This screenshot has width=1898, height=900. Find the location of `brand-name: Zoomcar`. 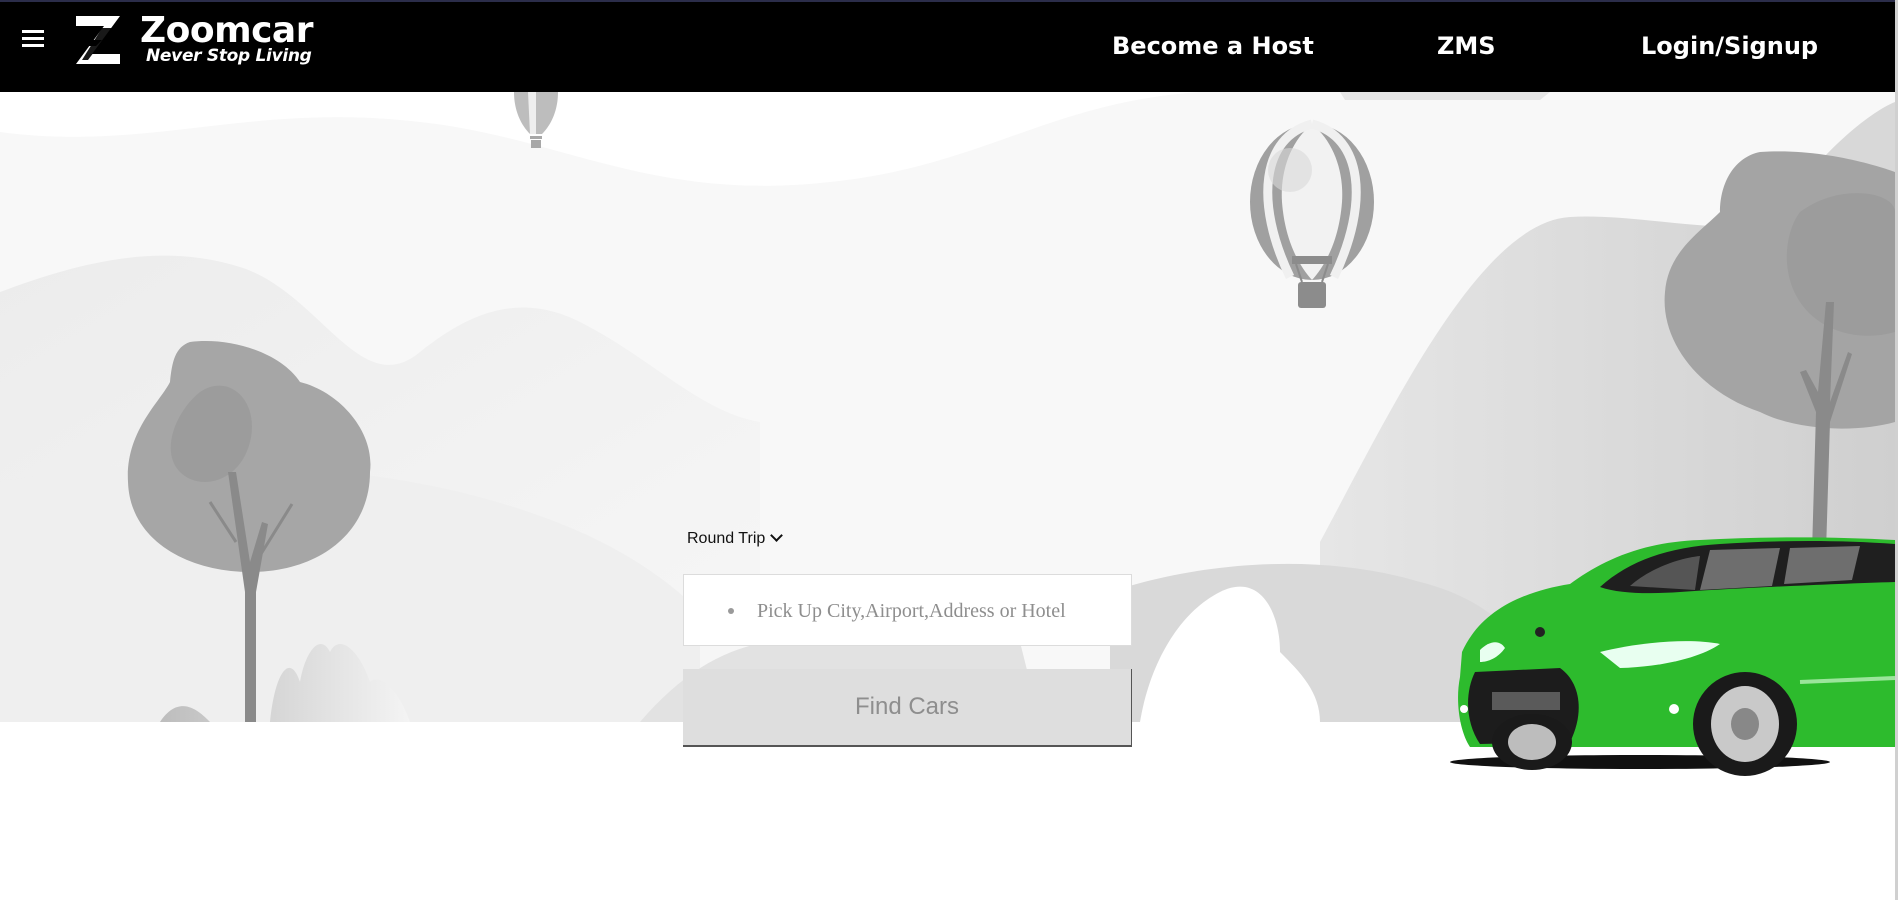

brand-name: Zoomcar is located at coordinates (226, 31).